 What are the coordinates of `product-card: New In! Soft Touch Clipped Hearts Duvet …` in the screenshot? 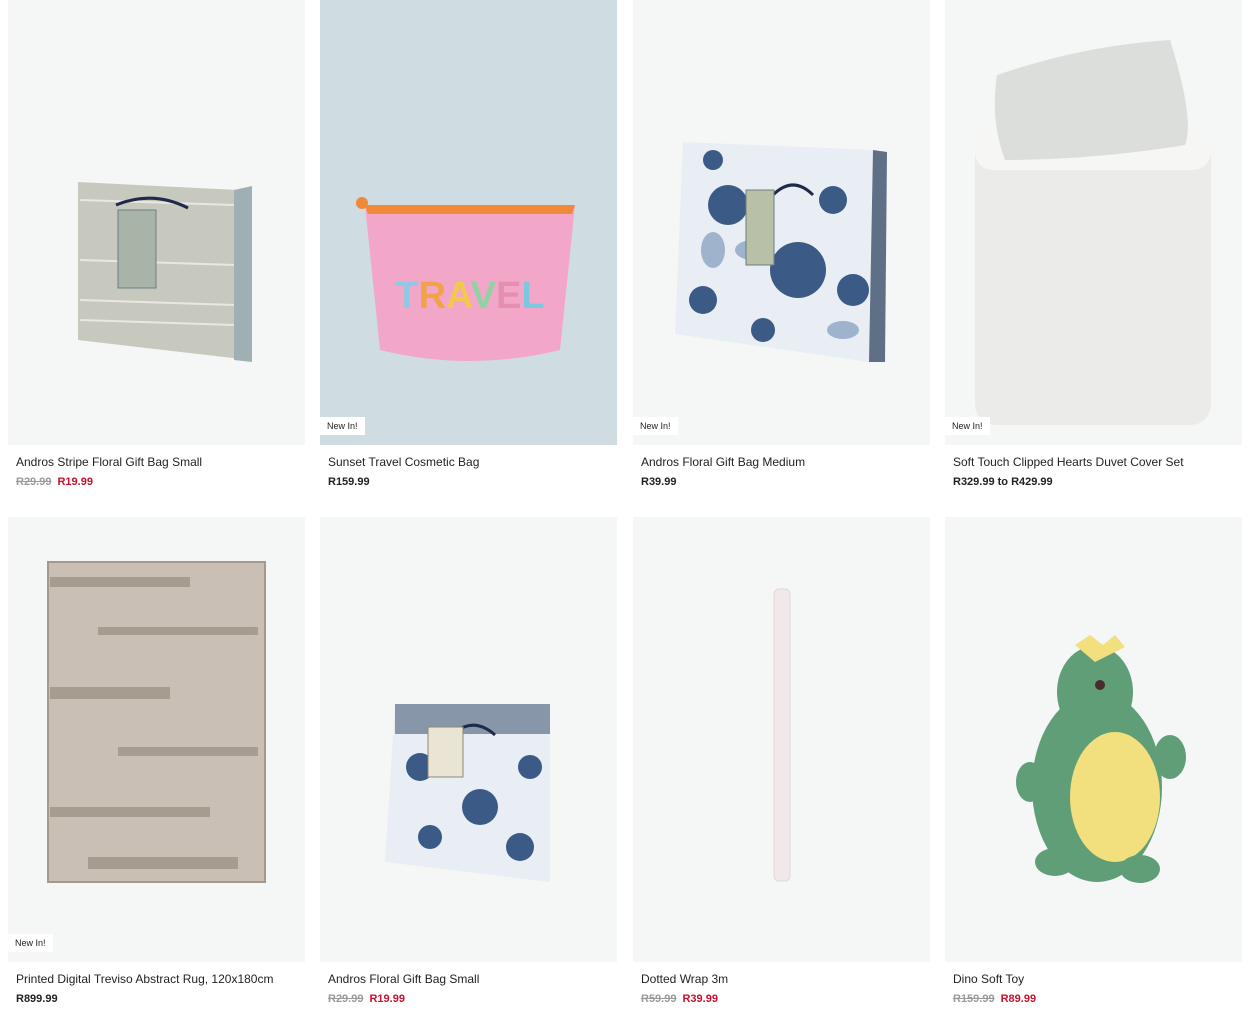 It's located at (1093, 244).